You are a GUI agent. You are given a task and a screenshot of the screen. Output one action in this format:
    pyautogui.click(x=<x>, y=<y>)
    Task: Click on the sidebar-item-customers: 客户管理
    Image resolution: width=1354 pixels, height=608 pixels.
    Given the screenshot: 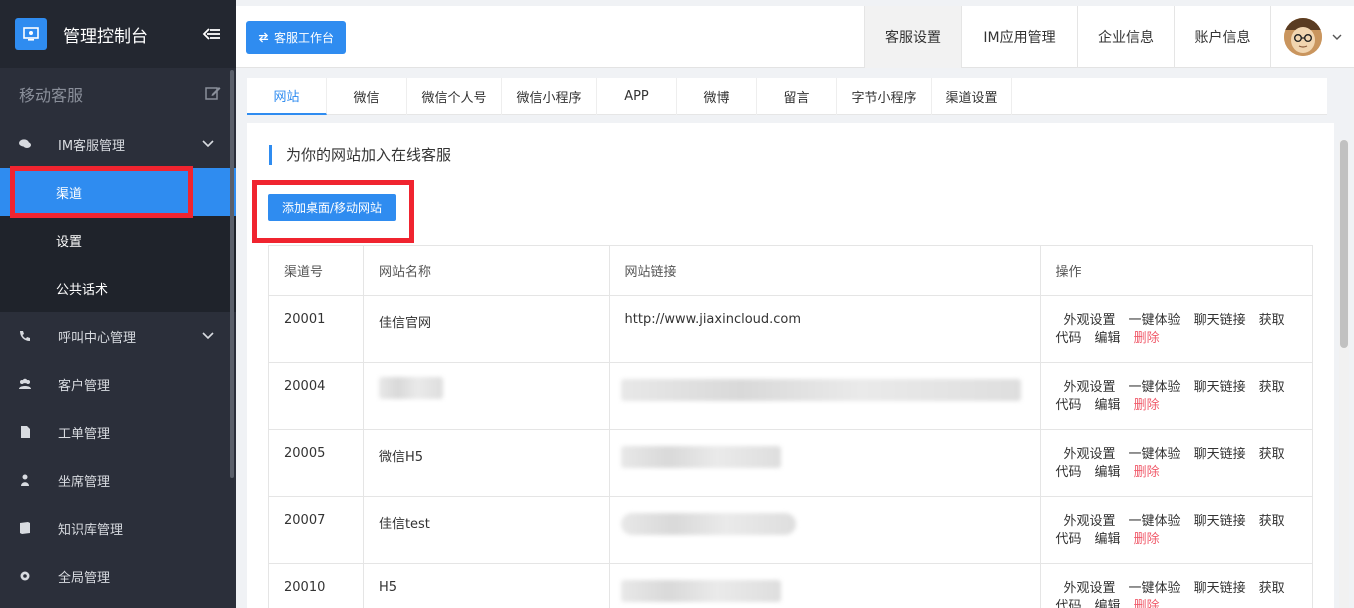 What is the action you would take?
    pyautogui.click(x=118, y=384)
    